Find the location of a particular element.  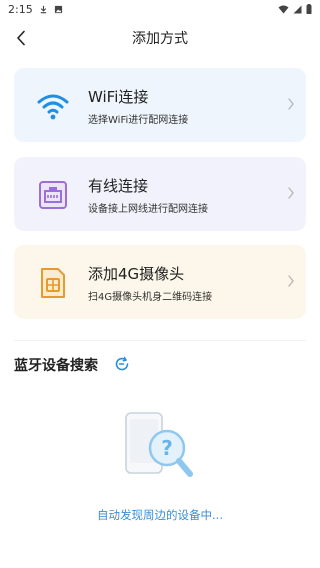

device-search-illustration: ? is located at coordinates (159, 444).